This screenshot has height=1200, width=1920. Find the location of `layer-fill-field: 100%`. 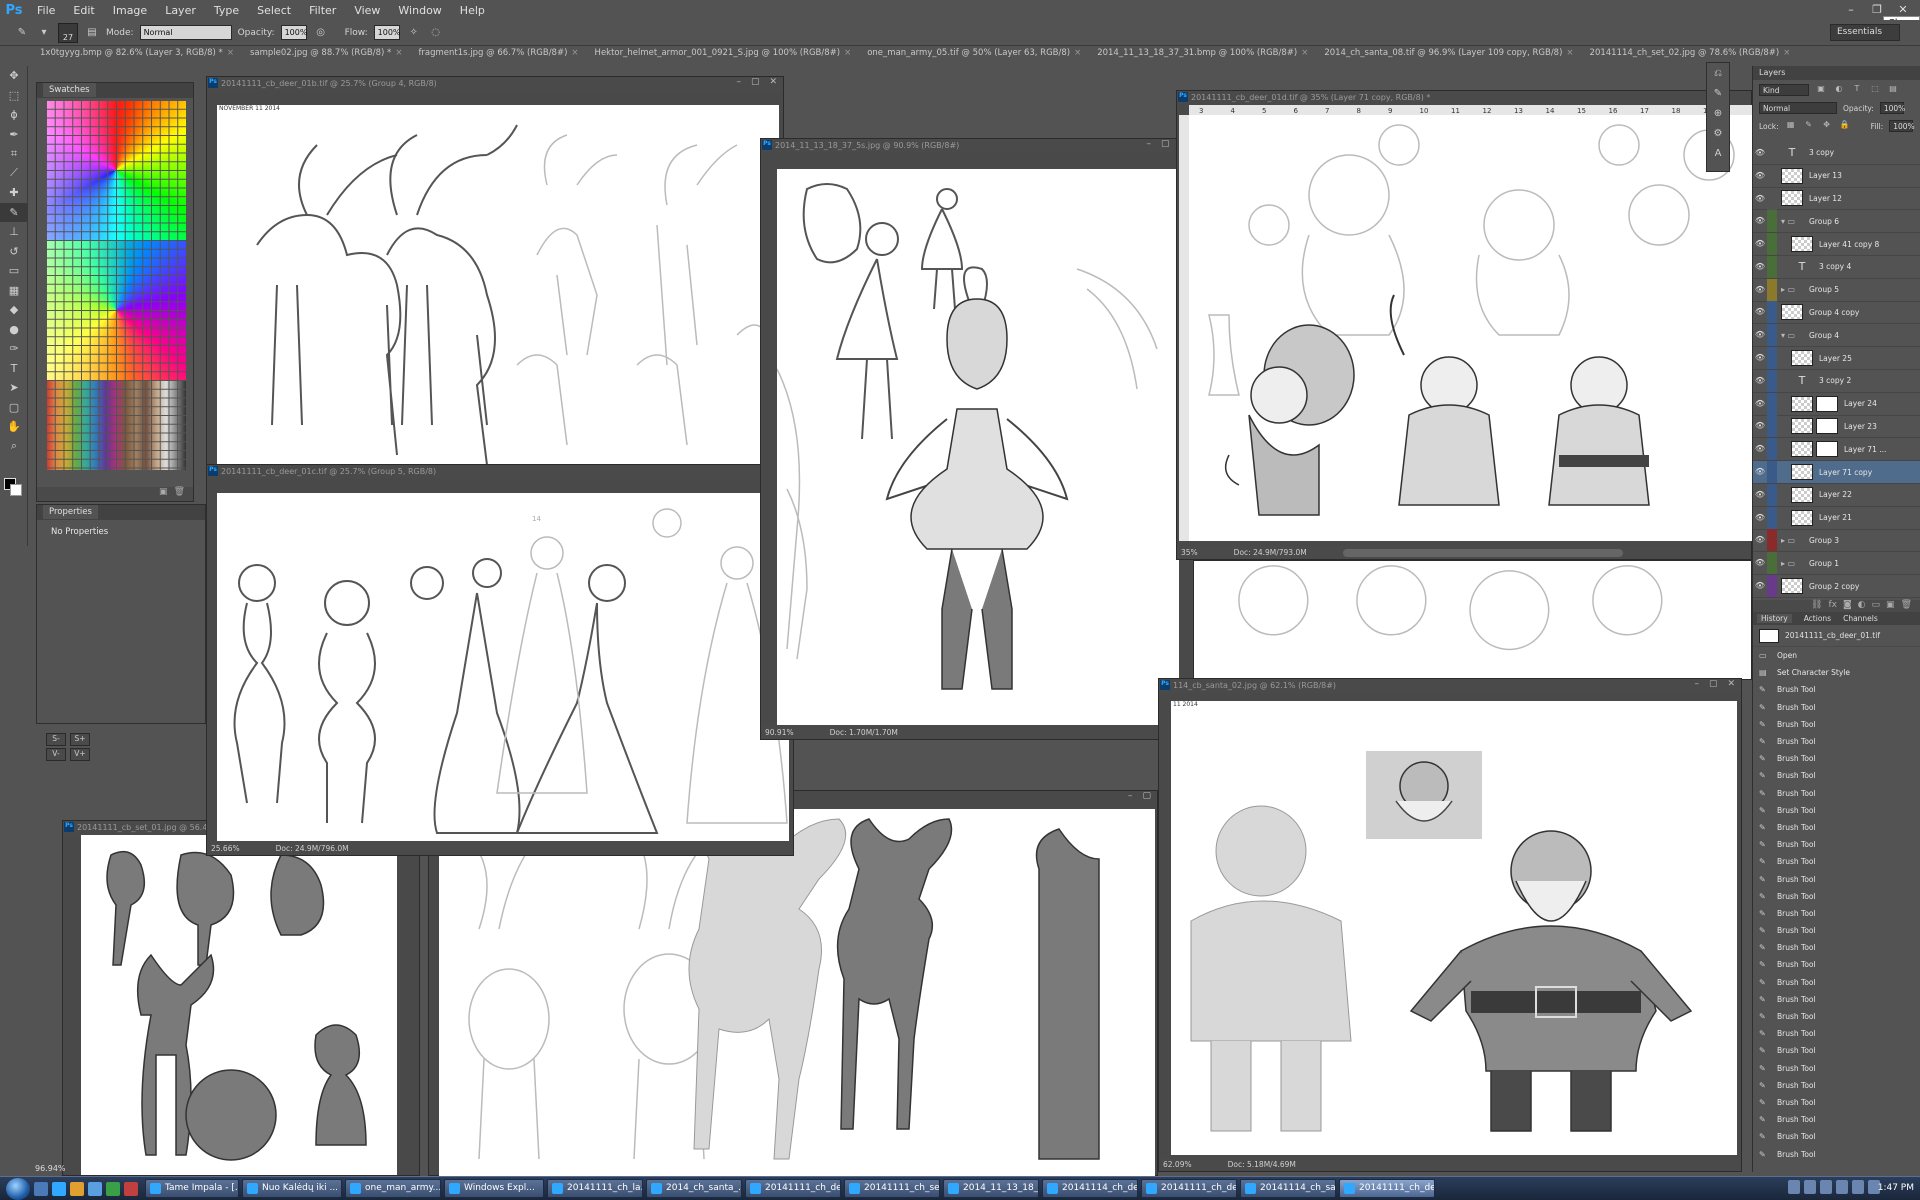

layer-fill-field: 100% is located at coordinates (1902, 126).